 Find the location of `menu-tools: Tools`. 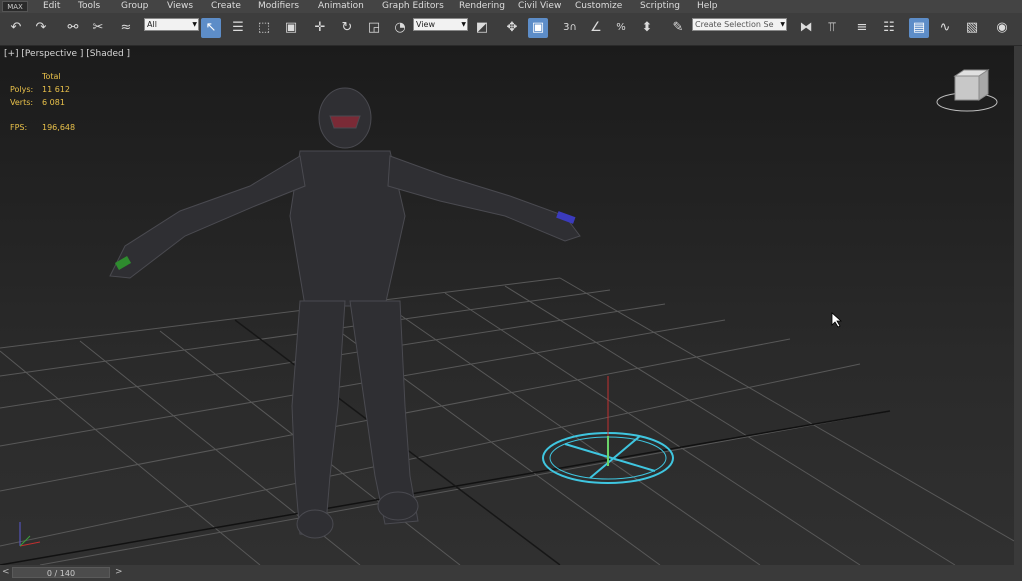

menu-tools: Tools is located at coordinates (89, 6).